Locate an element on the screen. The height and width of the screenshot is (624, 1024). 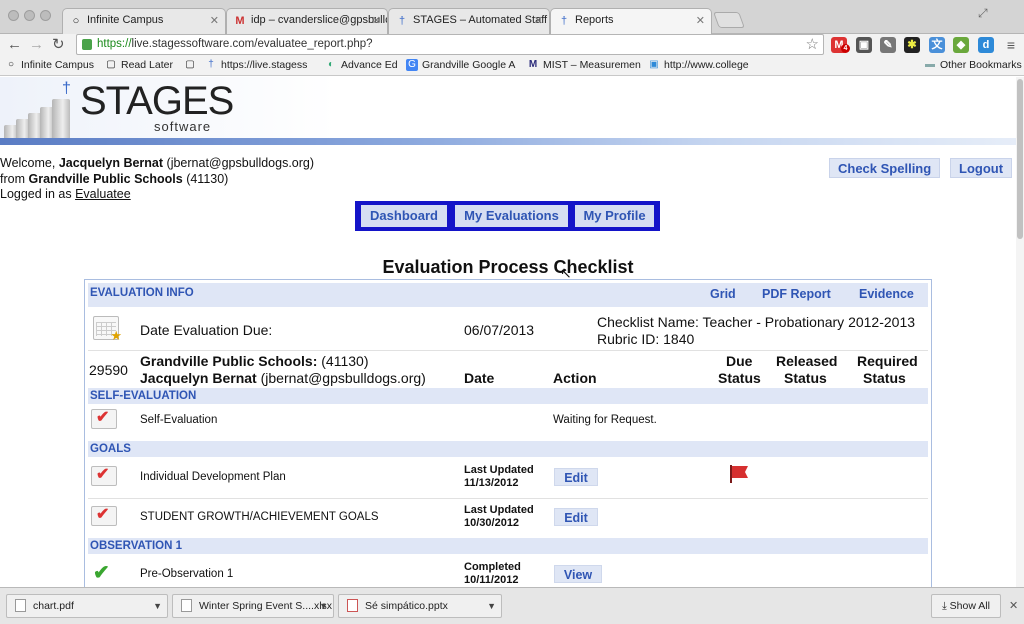
idp-date-label: Last Updated is located at coordinates (499, 470).